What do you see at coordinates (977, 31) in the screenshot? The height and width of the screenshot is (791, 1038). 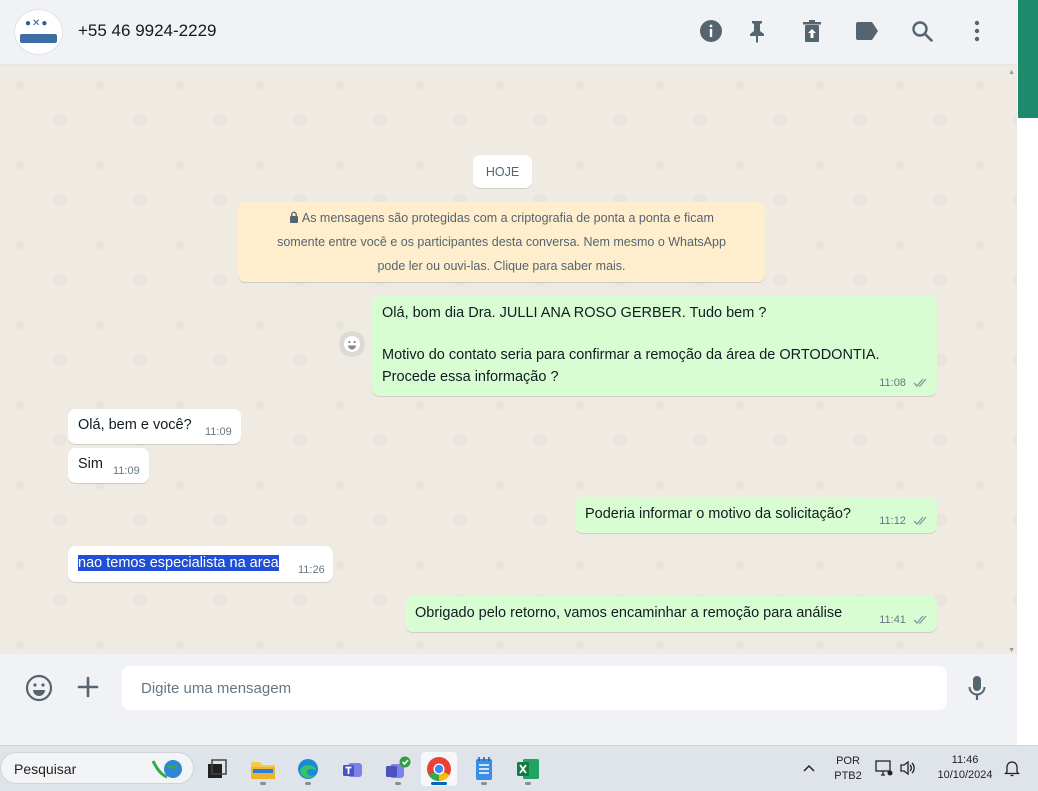 I see `menu-icon` at bounding box center [977, 31].